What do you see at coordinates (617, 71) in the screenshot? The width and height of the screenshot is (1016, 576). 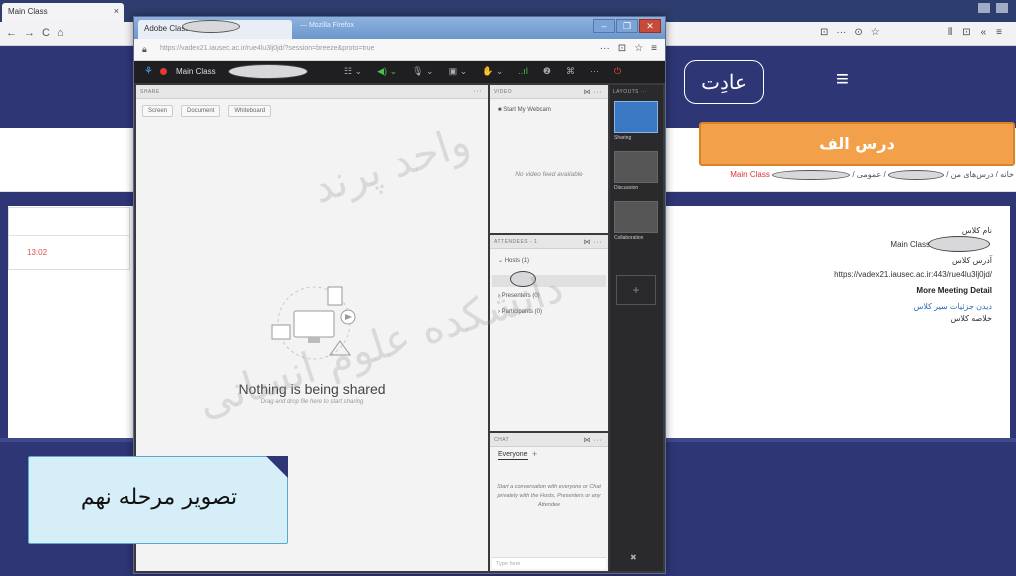 I see `power-icon: ⏻` at bounding box center [617, 71].